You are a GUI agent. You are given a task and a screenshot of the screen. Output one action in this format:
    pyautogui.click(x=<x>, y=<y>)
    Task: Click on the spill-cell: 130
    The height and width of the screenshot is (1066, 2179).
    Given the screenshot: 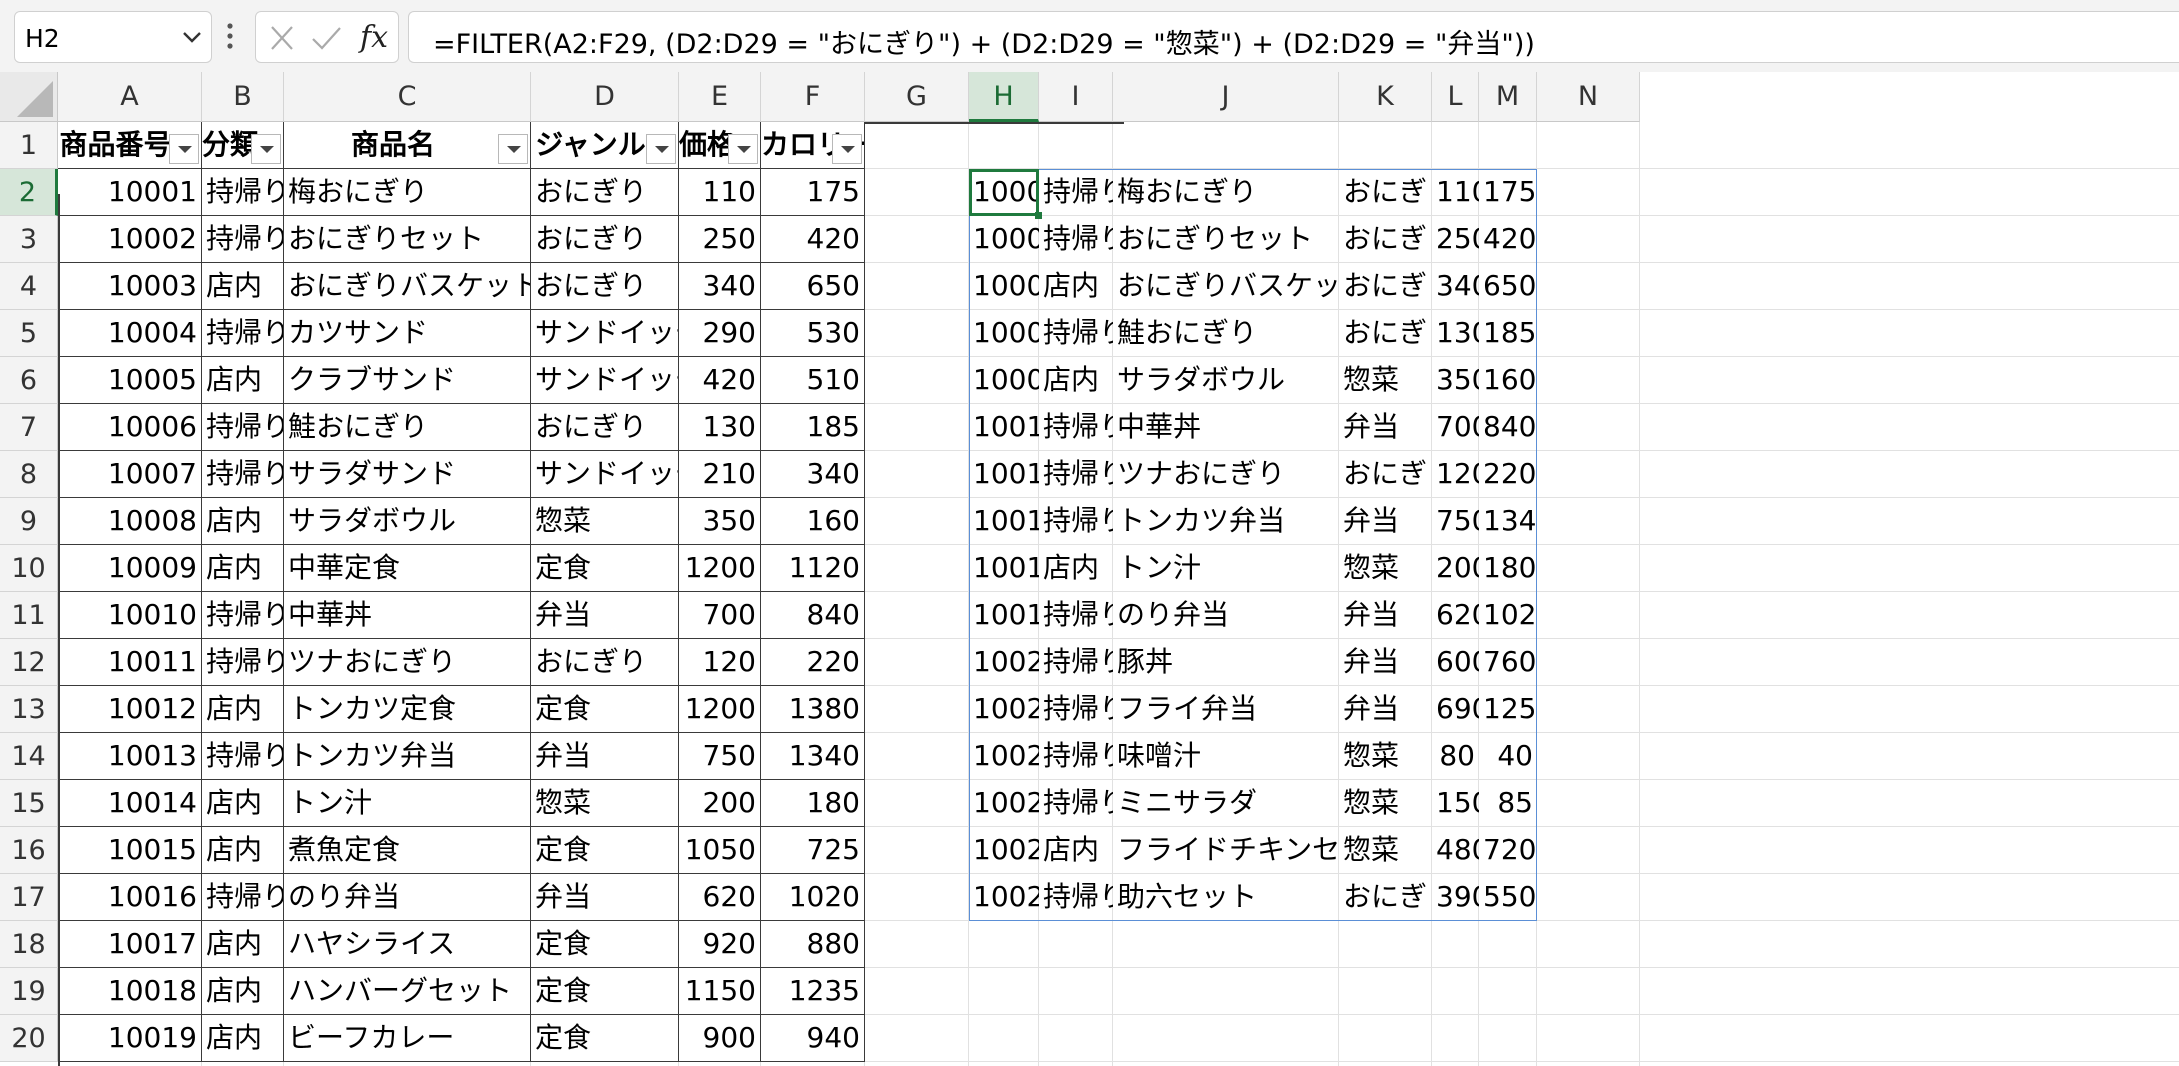 What is the action you would take?
    pyautogui.click(x=1455, y=333)
    